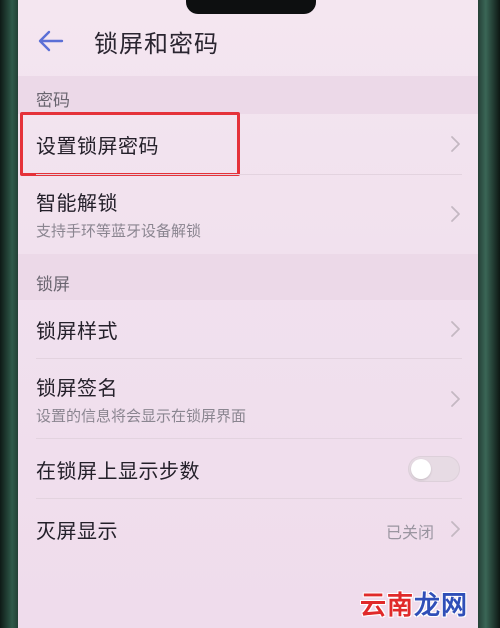 This screenshot has height=628, width=500. What do you see at coordinates (247, 469) in the screenshot?
I see `show-steps-item: 在锁屏上显示步数` at bounding box center [247, 469].